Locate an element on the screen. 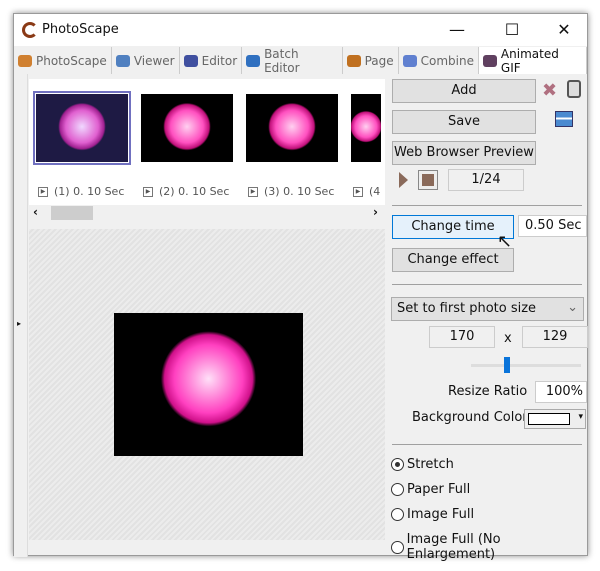  change-time-button: Change time is located at coordinates (453, 227).